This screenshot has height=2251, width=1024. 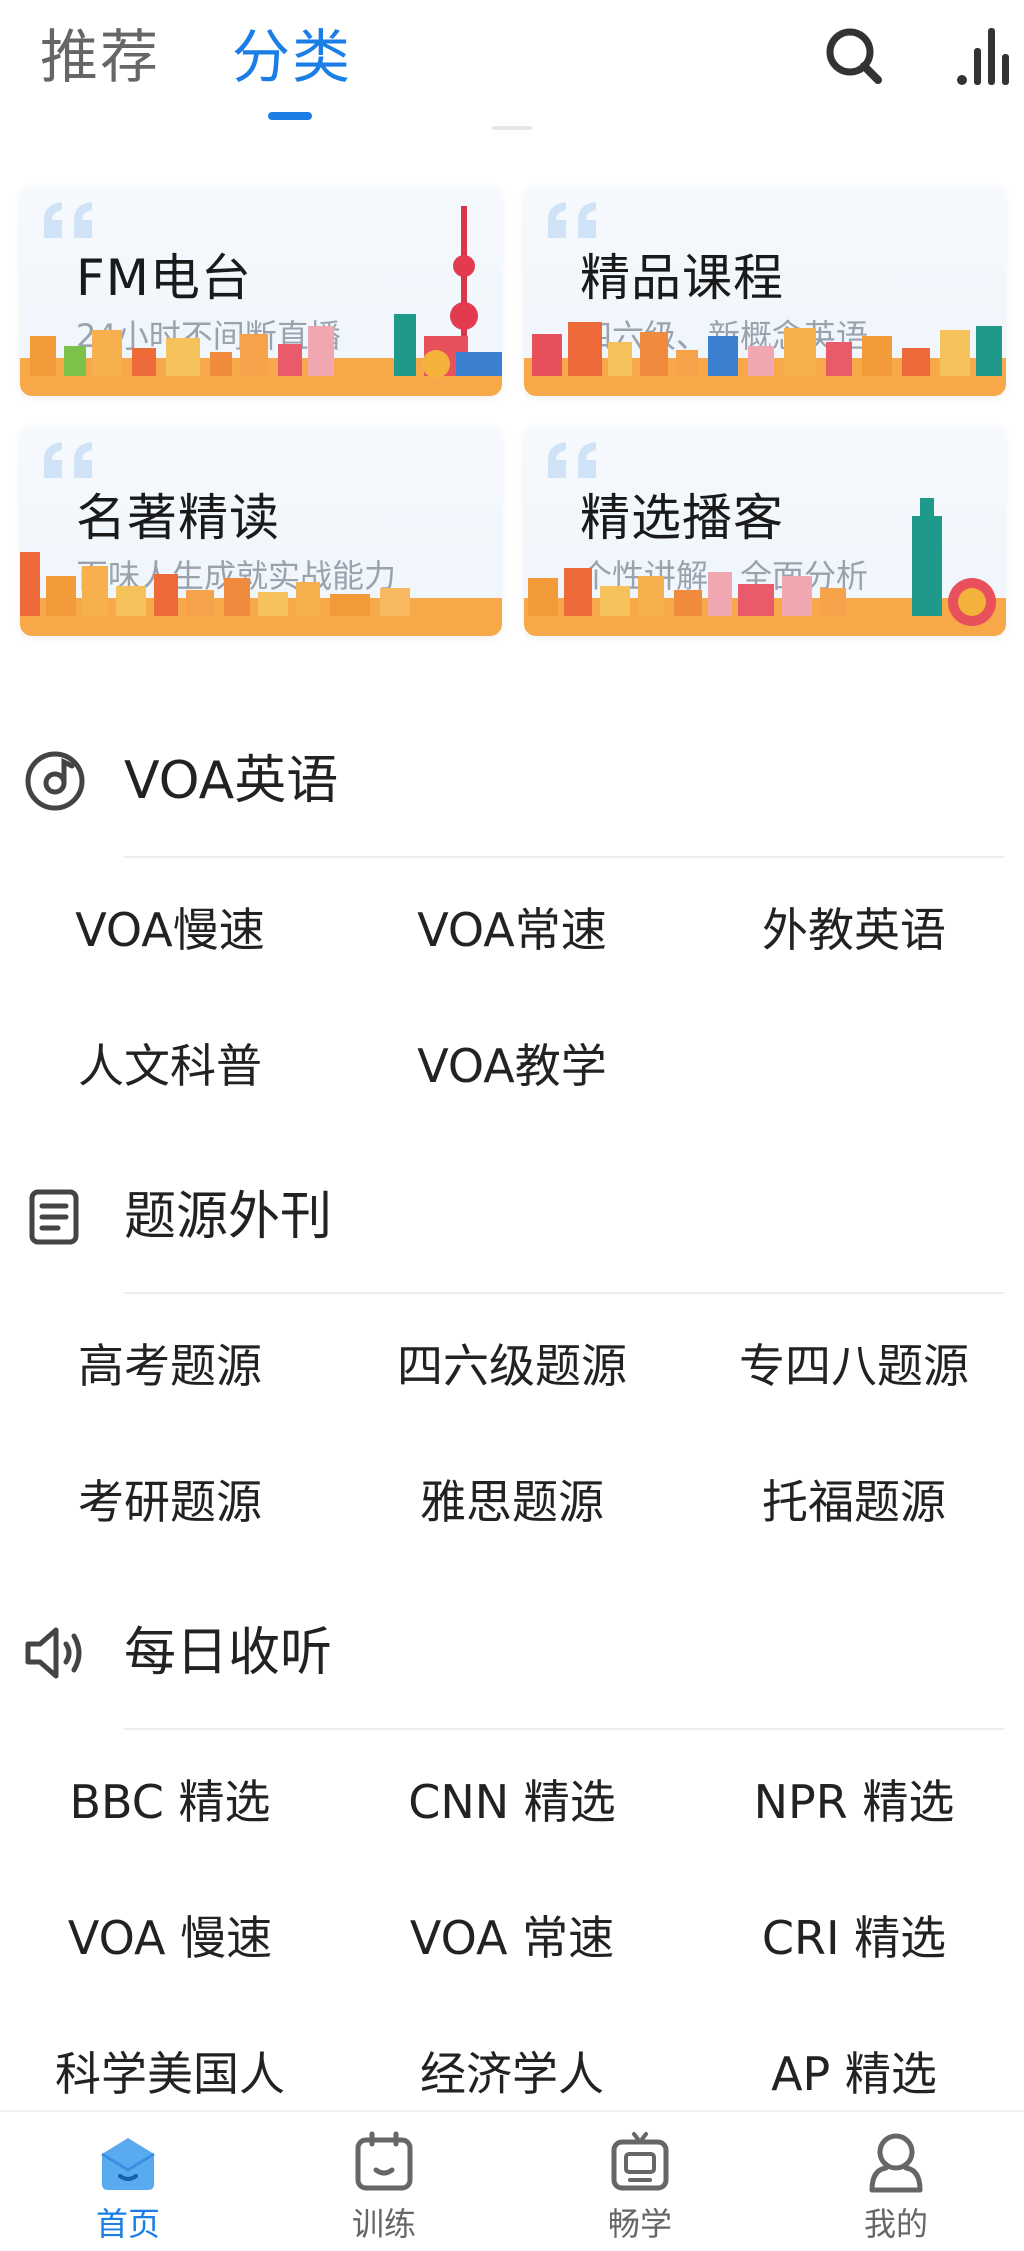 I want to click on category-voa-standard-daily: VOA 常速, so click(x=512, y=1938).